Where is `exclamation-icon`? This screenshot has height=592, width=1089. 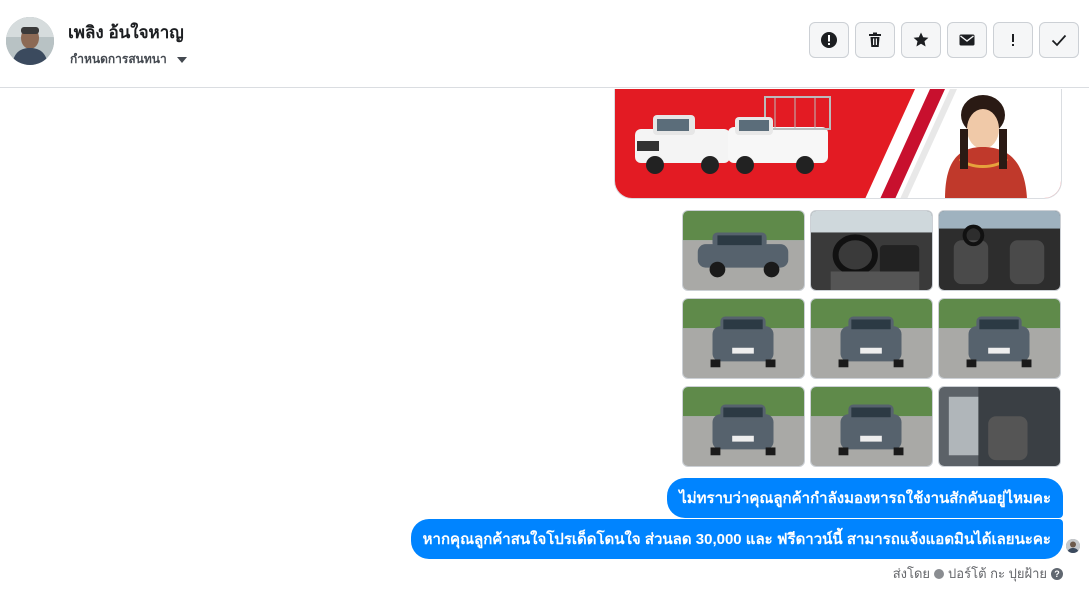
exclamation-icon is located at coordinates (1013, 40).